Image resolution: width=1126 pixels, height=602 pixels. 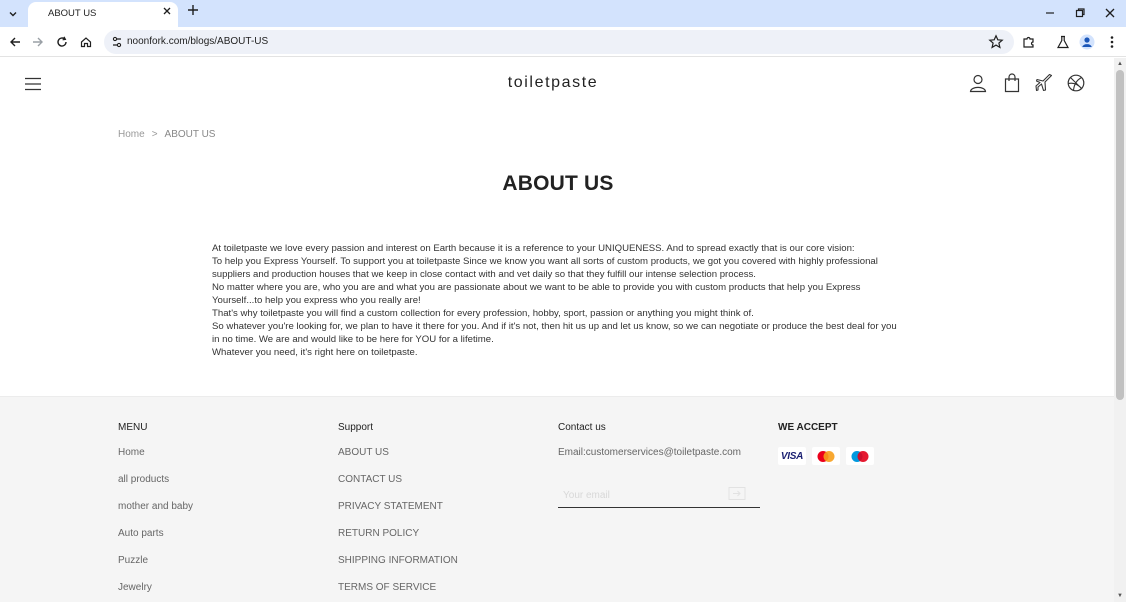 I want to click on footer-support-link: CONTACT US, so click(x=398, y=487).